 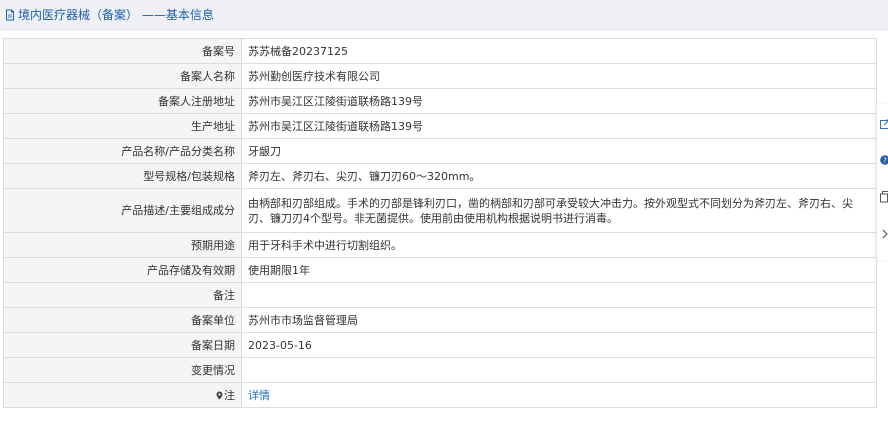 What do you see at coordinates (219, 394) in the screenshot?
I see `pin-icon` at bounding box center [219, 394].